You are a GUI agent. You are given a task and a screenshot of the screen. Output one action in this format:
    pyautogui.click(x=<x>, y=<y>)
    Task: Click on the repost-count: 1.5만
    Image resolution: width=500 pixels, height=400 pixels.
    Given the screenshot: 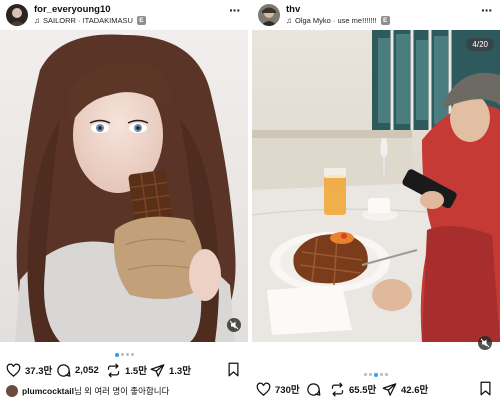 What is the action you would take?
    pyautogui.click(x=136, y=371)
    